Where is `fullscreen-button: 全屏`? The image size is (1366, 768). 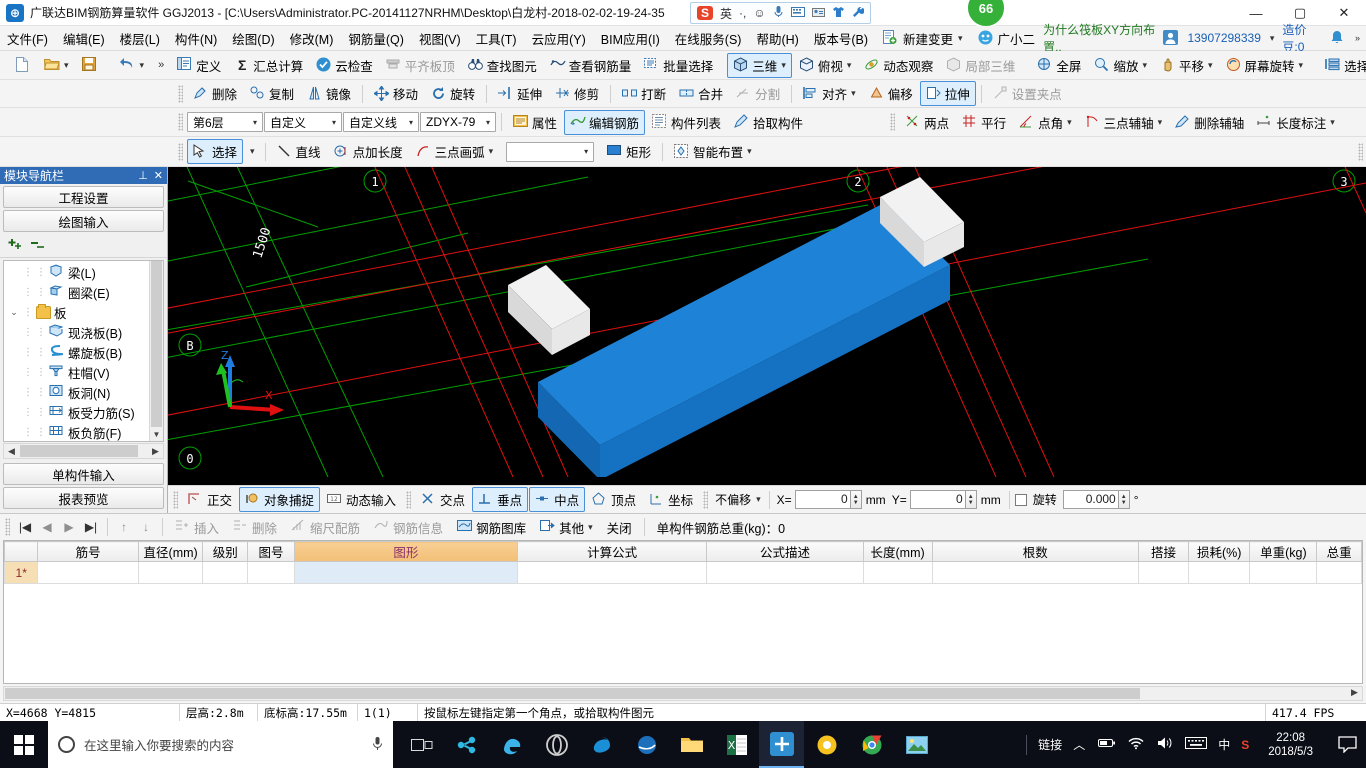
fullscreen-button: 全屏 is located at coordinates (1059, 65).